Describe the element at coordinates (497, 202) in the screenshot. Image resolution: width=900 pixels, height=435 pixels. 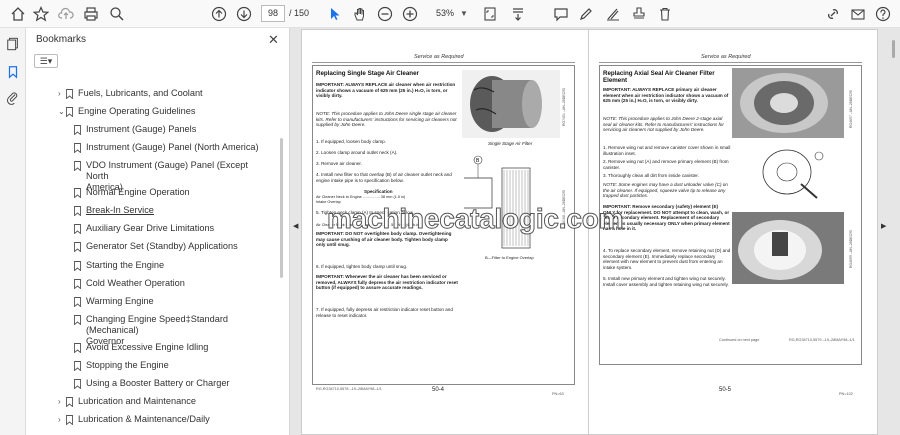
I see `filter-overlap-diagram: B` at that location.